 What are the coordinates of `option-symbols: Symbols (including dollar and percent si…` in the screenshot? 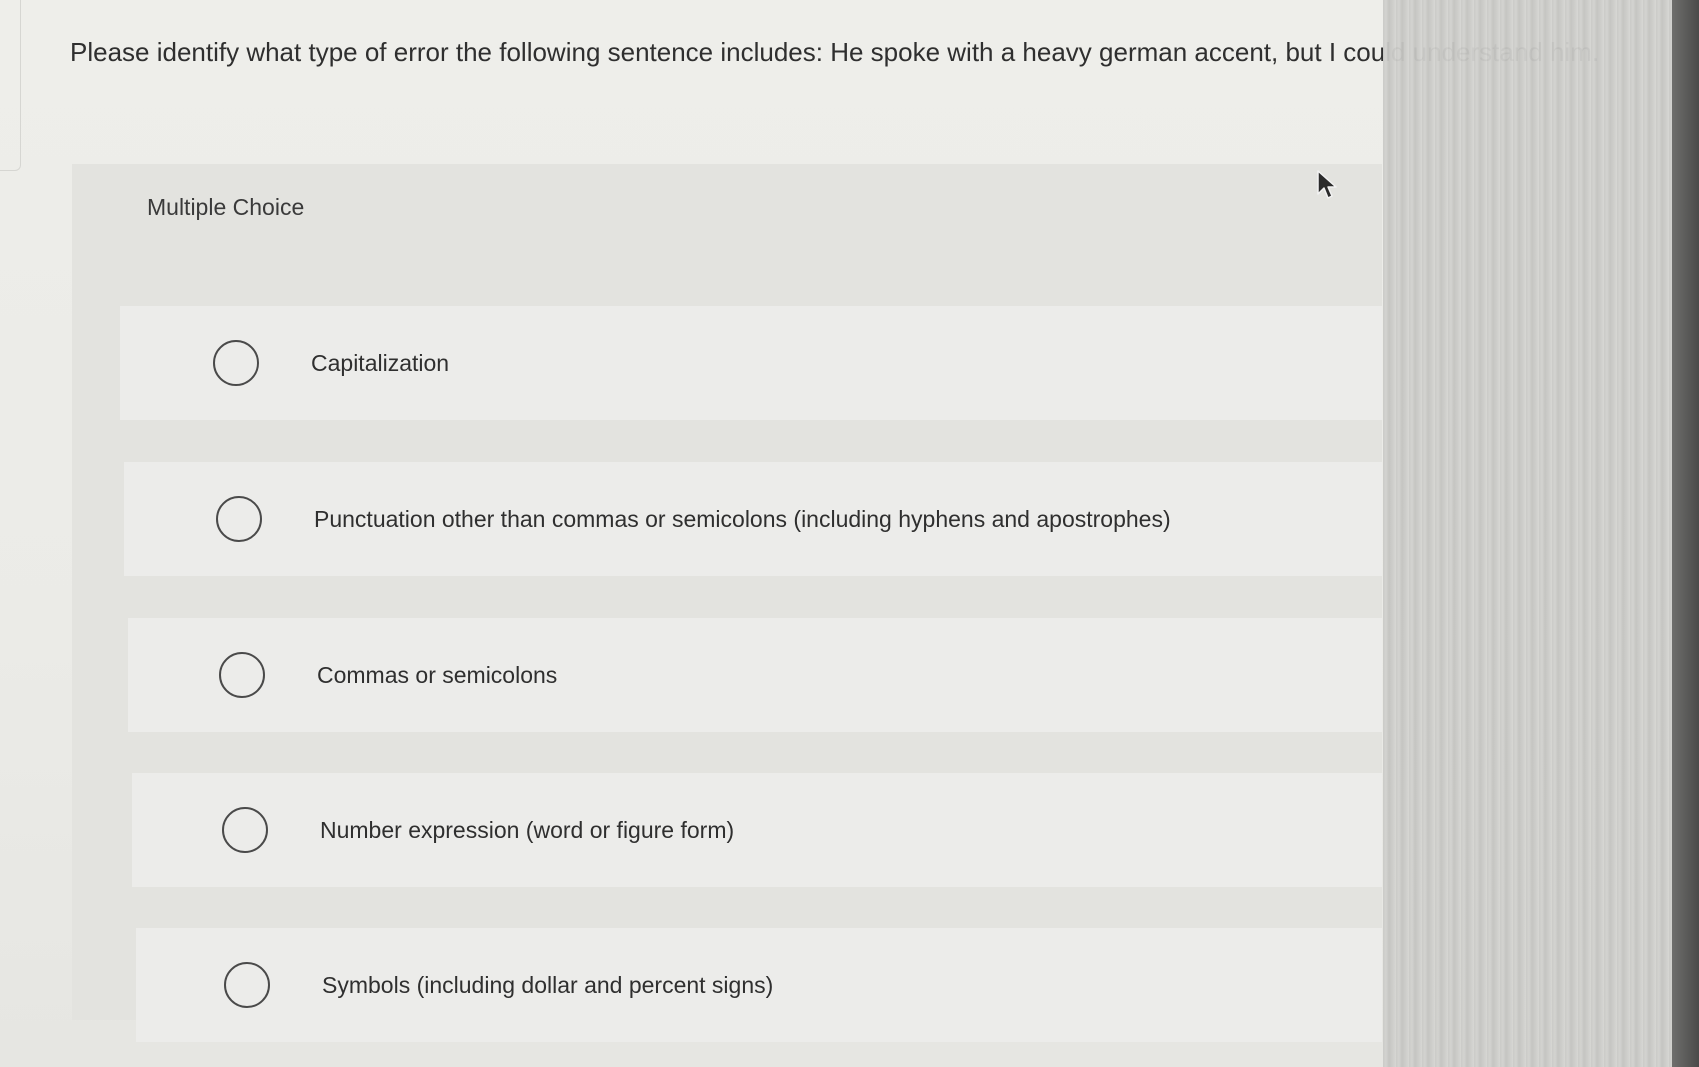 It's located at (759, 985).